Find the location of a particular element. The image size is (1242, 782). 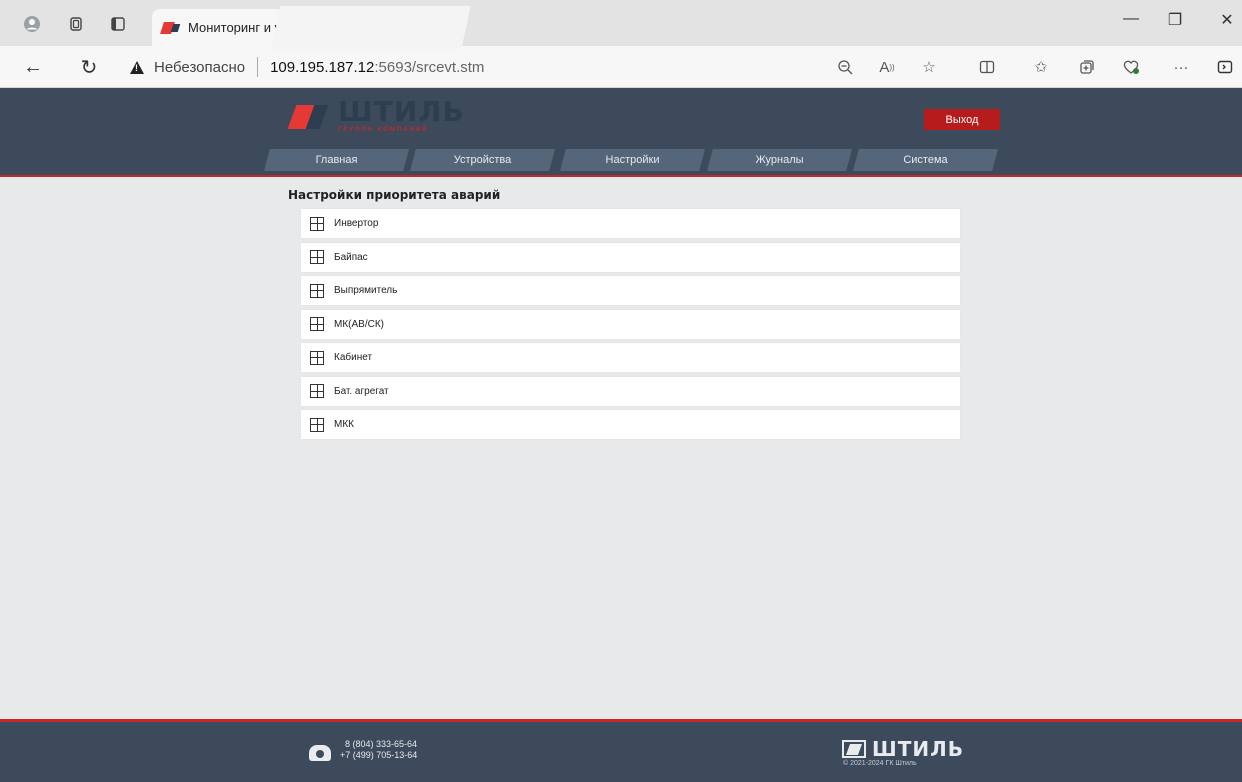

list-item: Выпрямитель is located at coordinates (630, 290).